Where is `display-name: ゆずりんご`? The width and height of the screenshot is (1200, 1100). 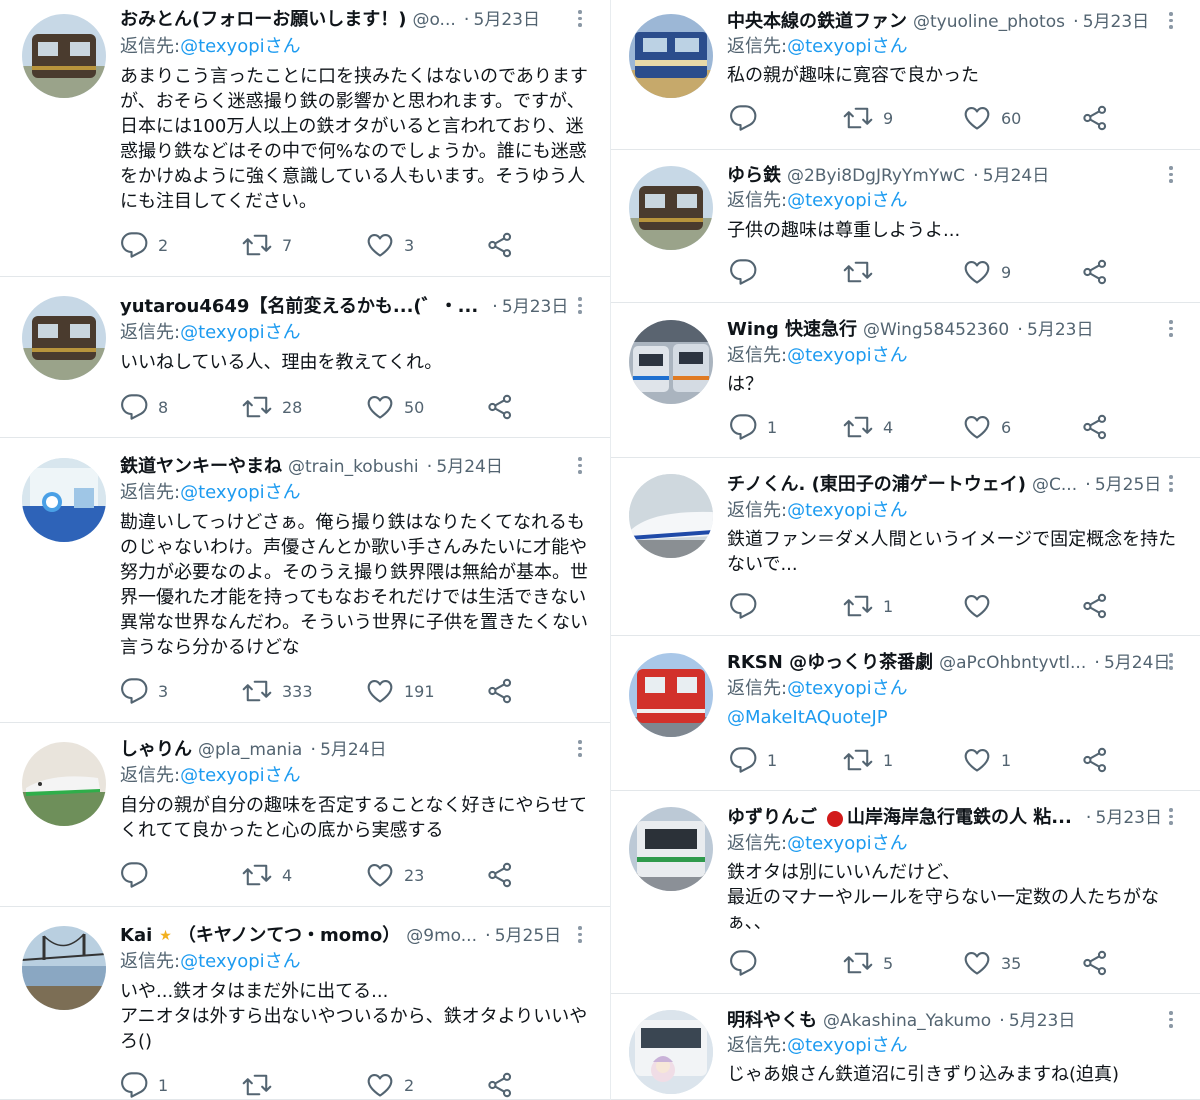
display-name: ゆずりんご is located at coordinates (772, 818).